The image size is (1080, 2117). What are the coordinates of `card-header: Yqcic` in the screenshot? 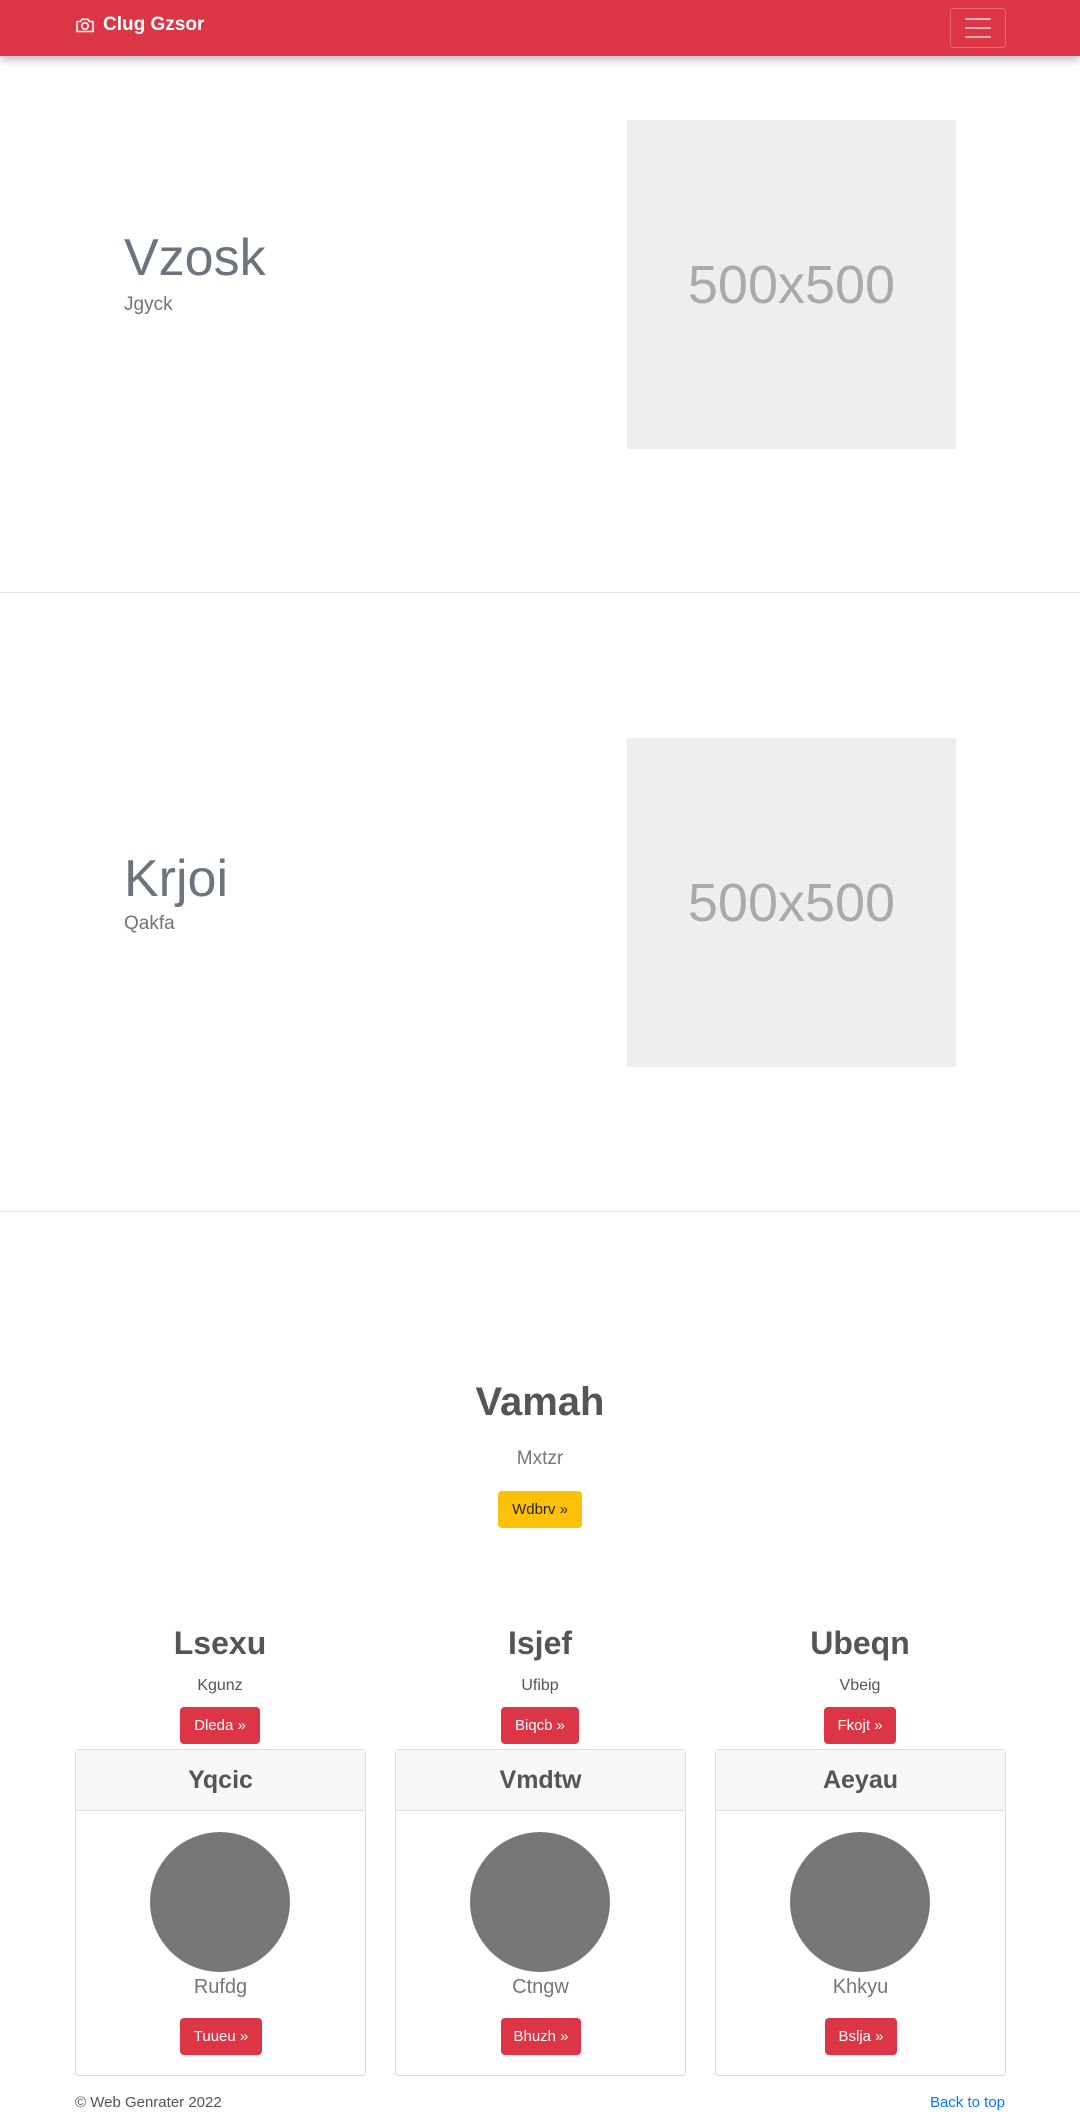 It's located at (220, 1780).